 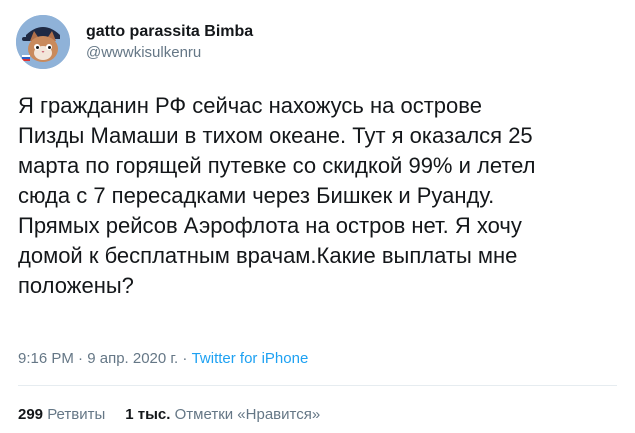 I want to click on avatar, so click(x=43, y=42).